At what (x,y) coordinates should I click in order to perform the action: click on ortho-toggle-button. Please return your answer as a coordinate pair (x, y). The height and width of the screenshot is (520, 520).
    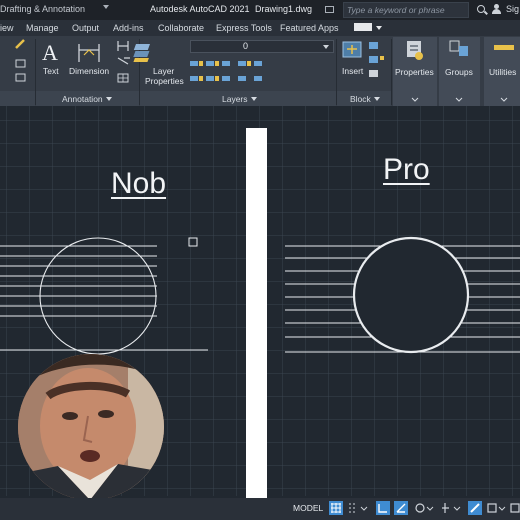
    Looking at the image, I should click on (383, 508).